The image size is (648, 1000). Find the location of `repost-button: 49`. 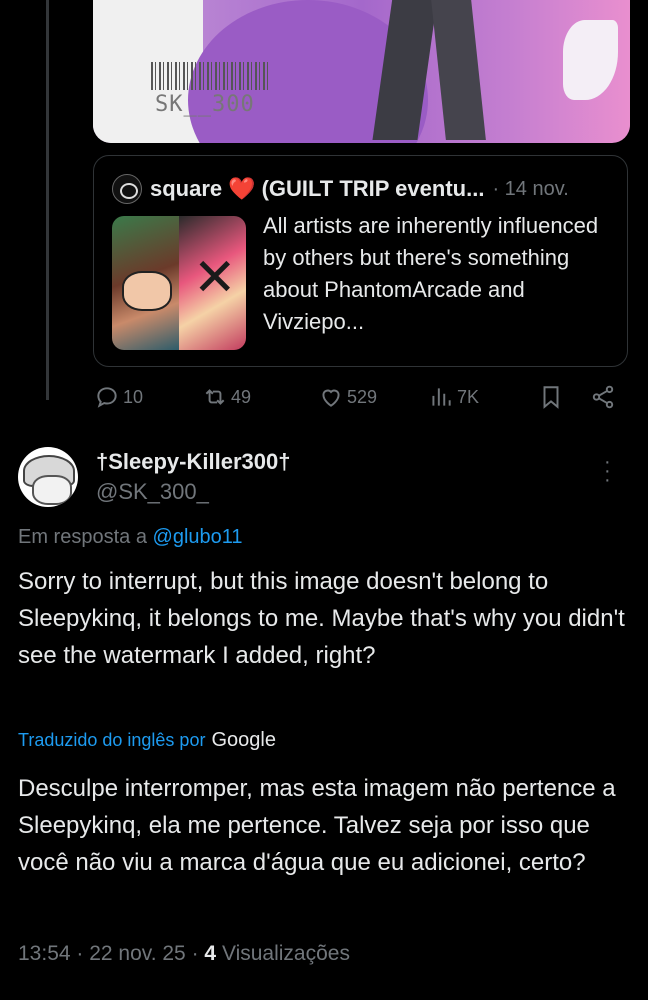

repost-button: 49 is located at coordinates (226, 397).